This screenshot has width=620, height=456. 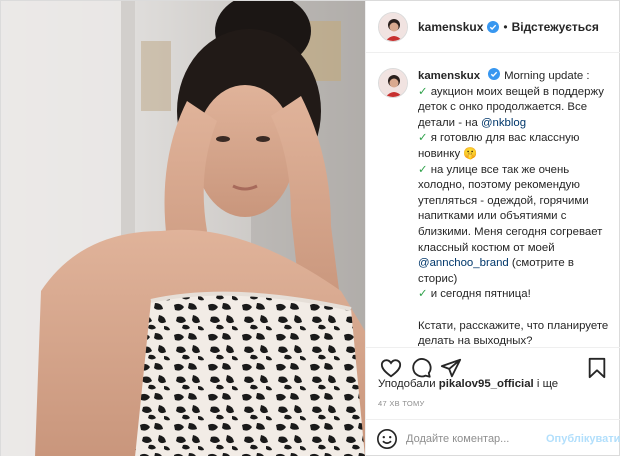 What do you see at coordinates (463, 263) in the screenshot?
I see `mention-link: @annchoo_brand` at bounding box center [463, 263].